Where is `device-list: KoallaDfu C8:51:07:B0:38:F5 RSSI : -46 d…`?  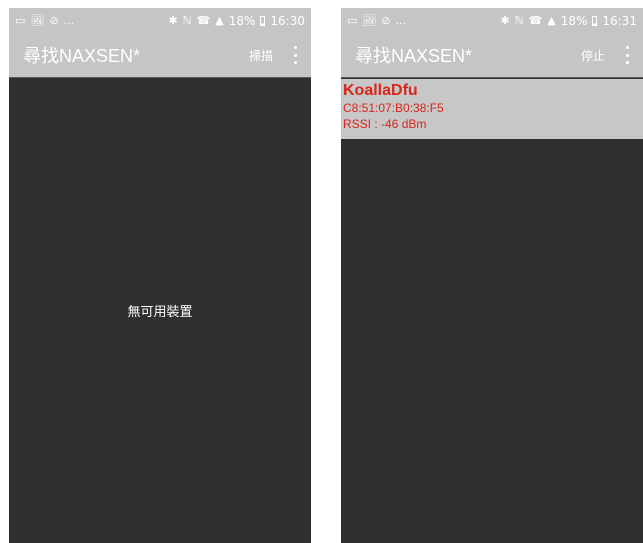
device-list: KoallaDfu C8:51:07:B0:38:F5 RSSI : -46 d… is located at coordinates (492, 109).